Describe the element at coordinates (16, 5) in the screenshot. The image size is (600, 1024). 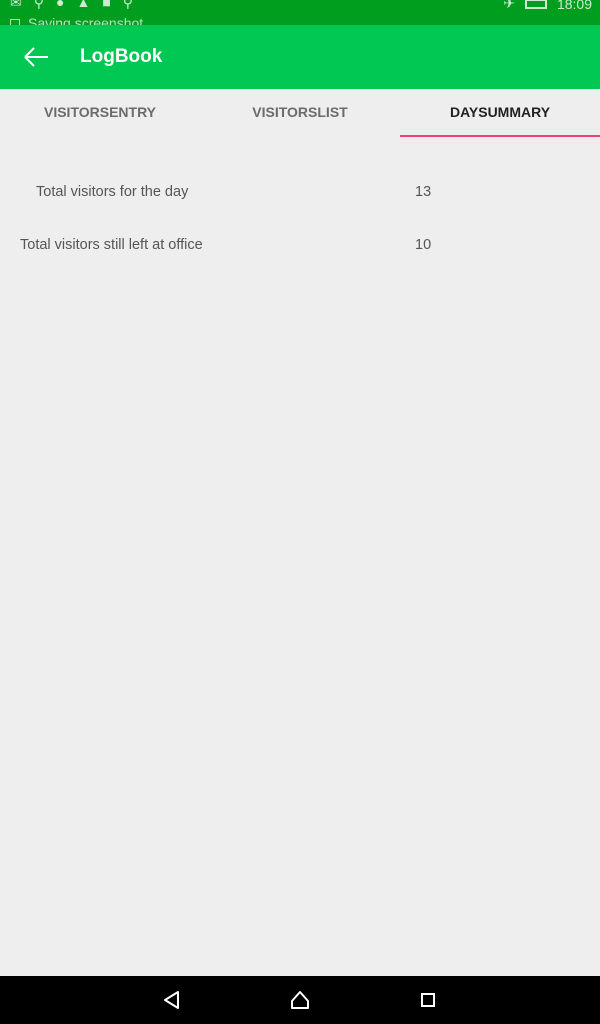
I see `gmail-icon: ✉` at that location.